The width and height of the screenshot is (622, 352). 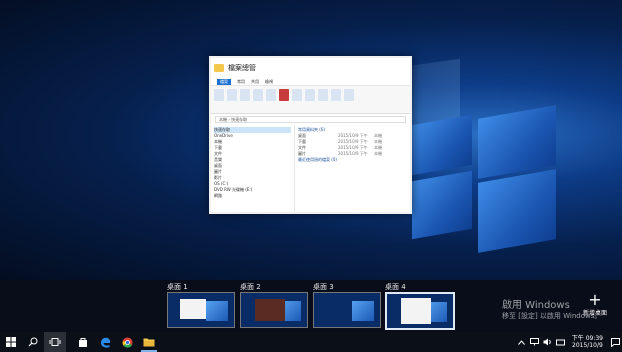 What do you see at coordinates (245, 95) in the screenshot?
I see `paste-icon` at bounding box center [245, 95].